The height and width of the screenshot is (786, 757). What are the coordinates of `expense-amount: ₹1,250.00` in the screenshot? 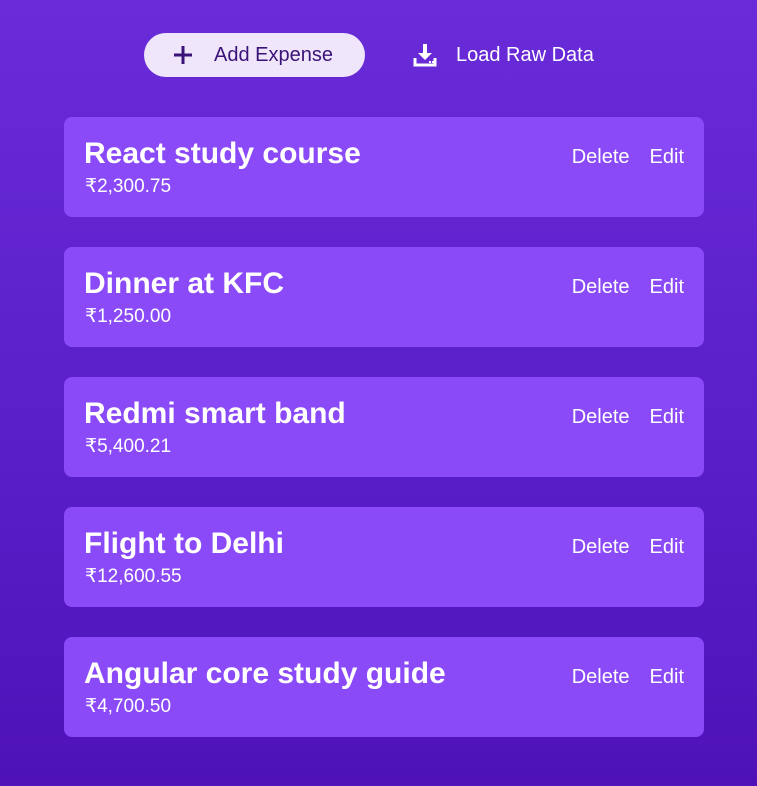 It's located at (128, 316).